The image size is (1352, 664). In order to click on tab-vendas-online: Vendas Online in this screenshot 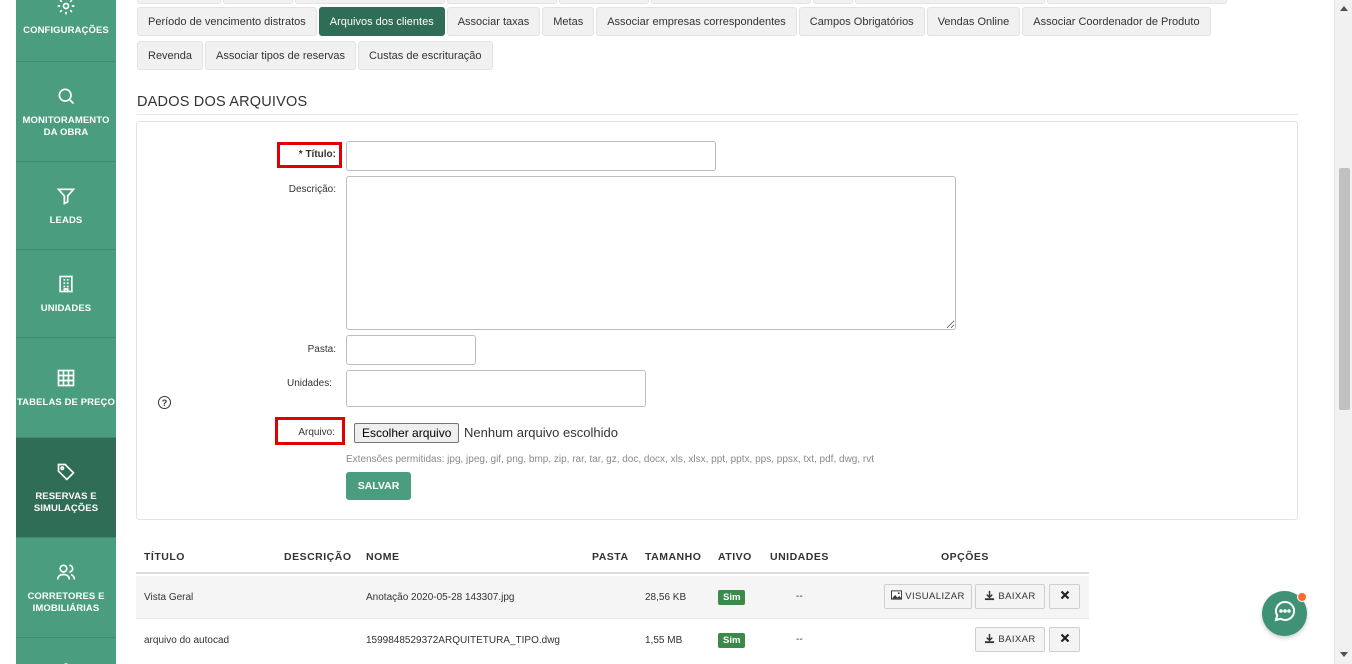, I will do `click(973, 21)`.